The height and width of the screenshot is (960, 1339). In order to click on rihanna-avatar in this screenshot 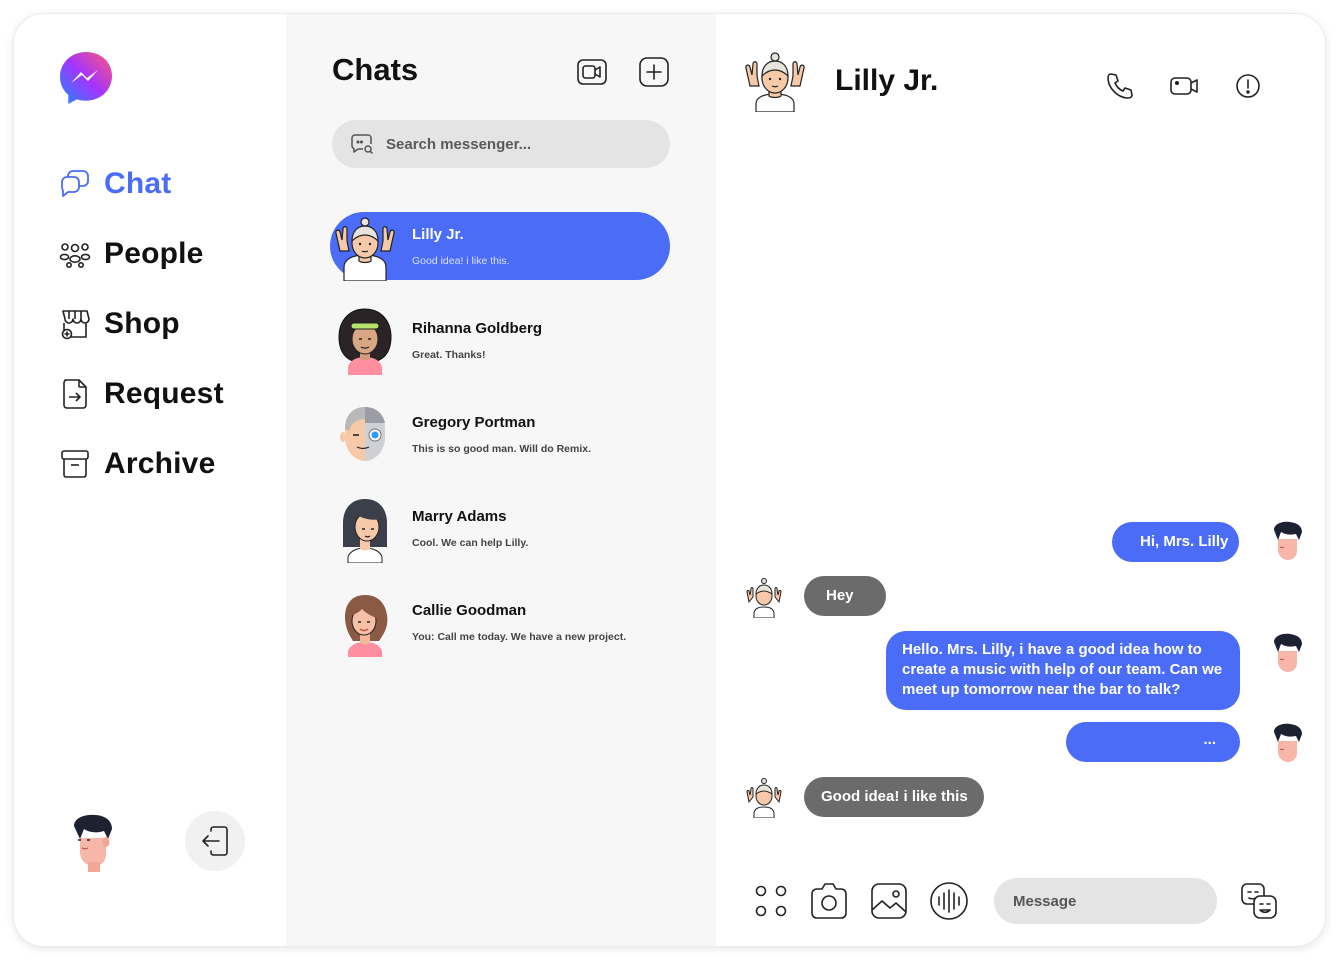, I will do `click(365, 341)`.